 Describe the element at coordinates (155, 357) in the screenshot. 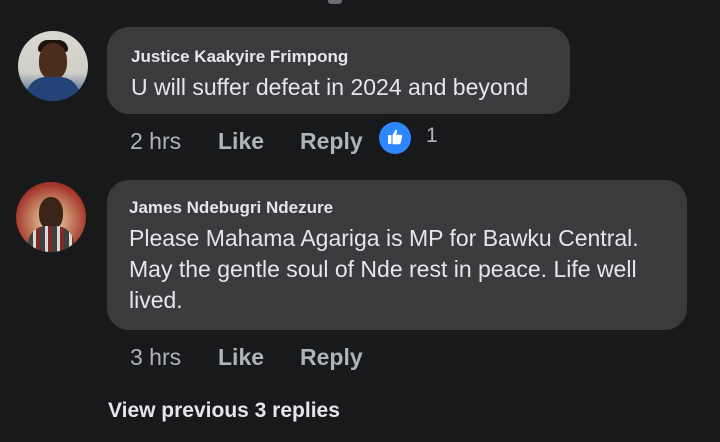

I see `comment-timestamp: 3 hrs` at that location.